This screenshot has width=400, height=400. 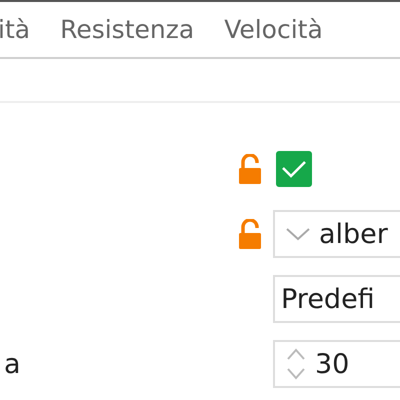 What do you see at coordinates (298, 234) in the screenshot?
I see `chevron-down-icon` at bounding box center [298, 234].